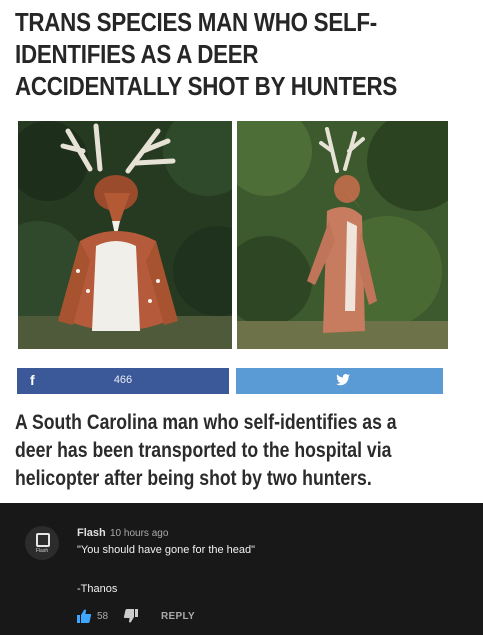 Image resolution: width=483 pixels, height=635 pixels. I want to click on thumbs-down-icon, so click(130, 618).